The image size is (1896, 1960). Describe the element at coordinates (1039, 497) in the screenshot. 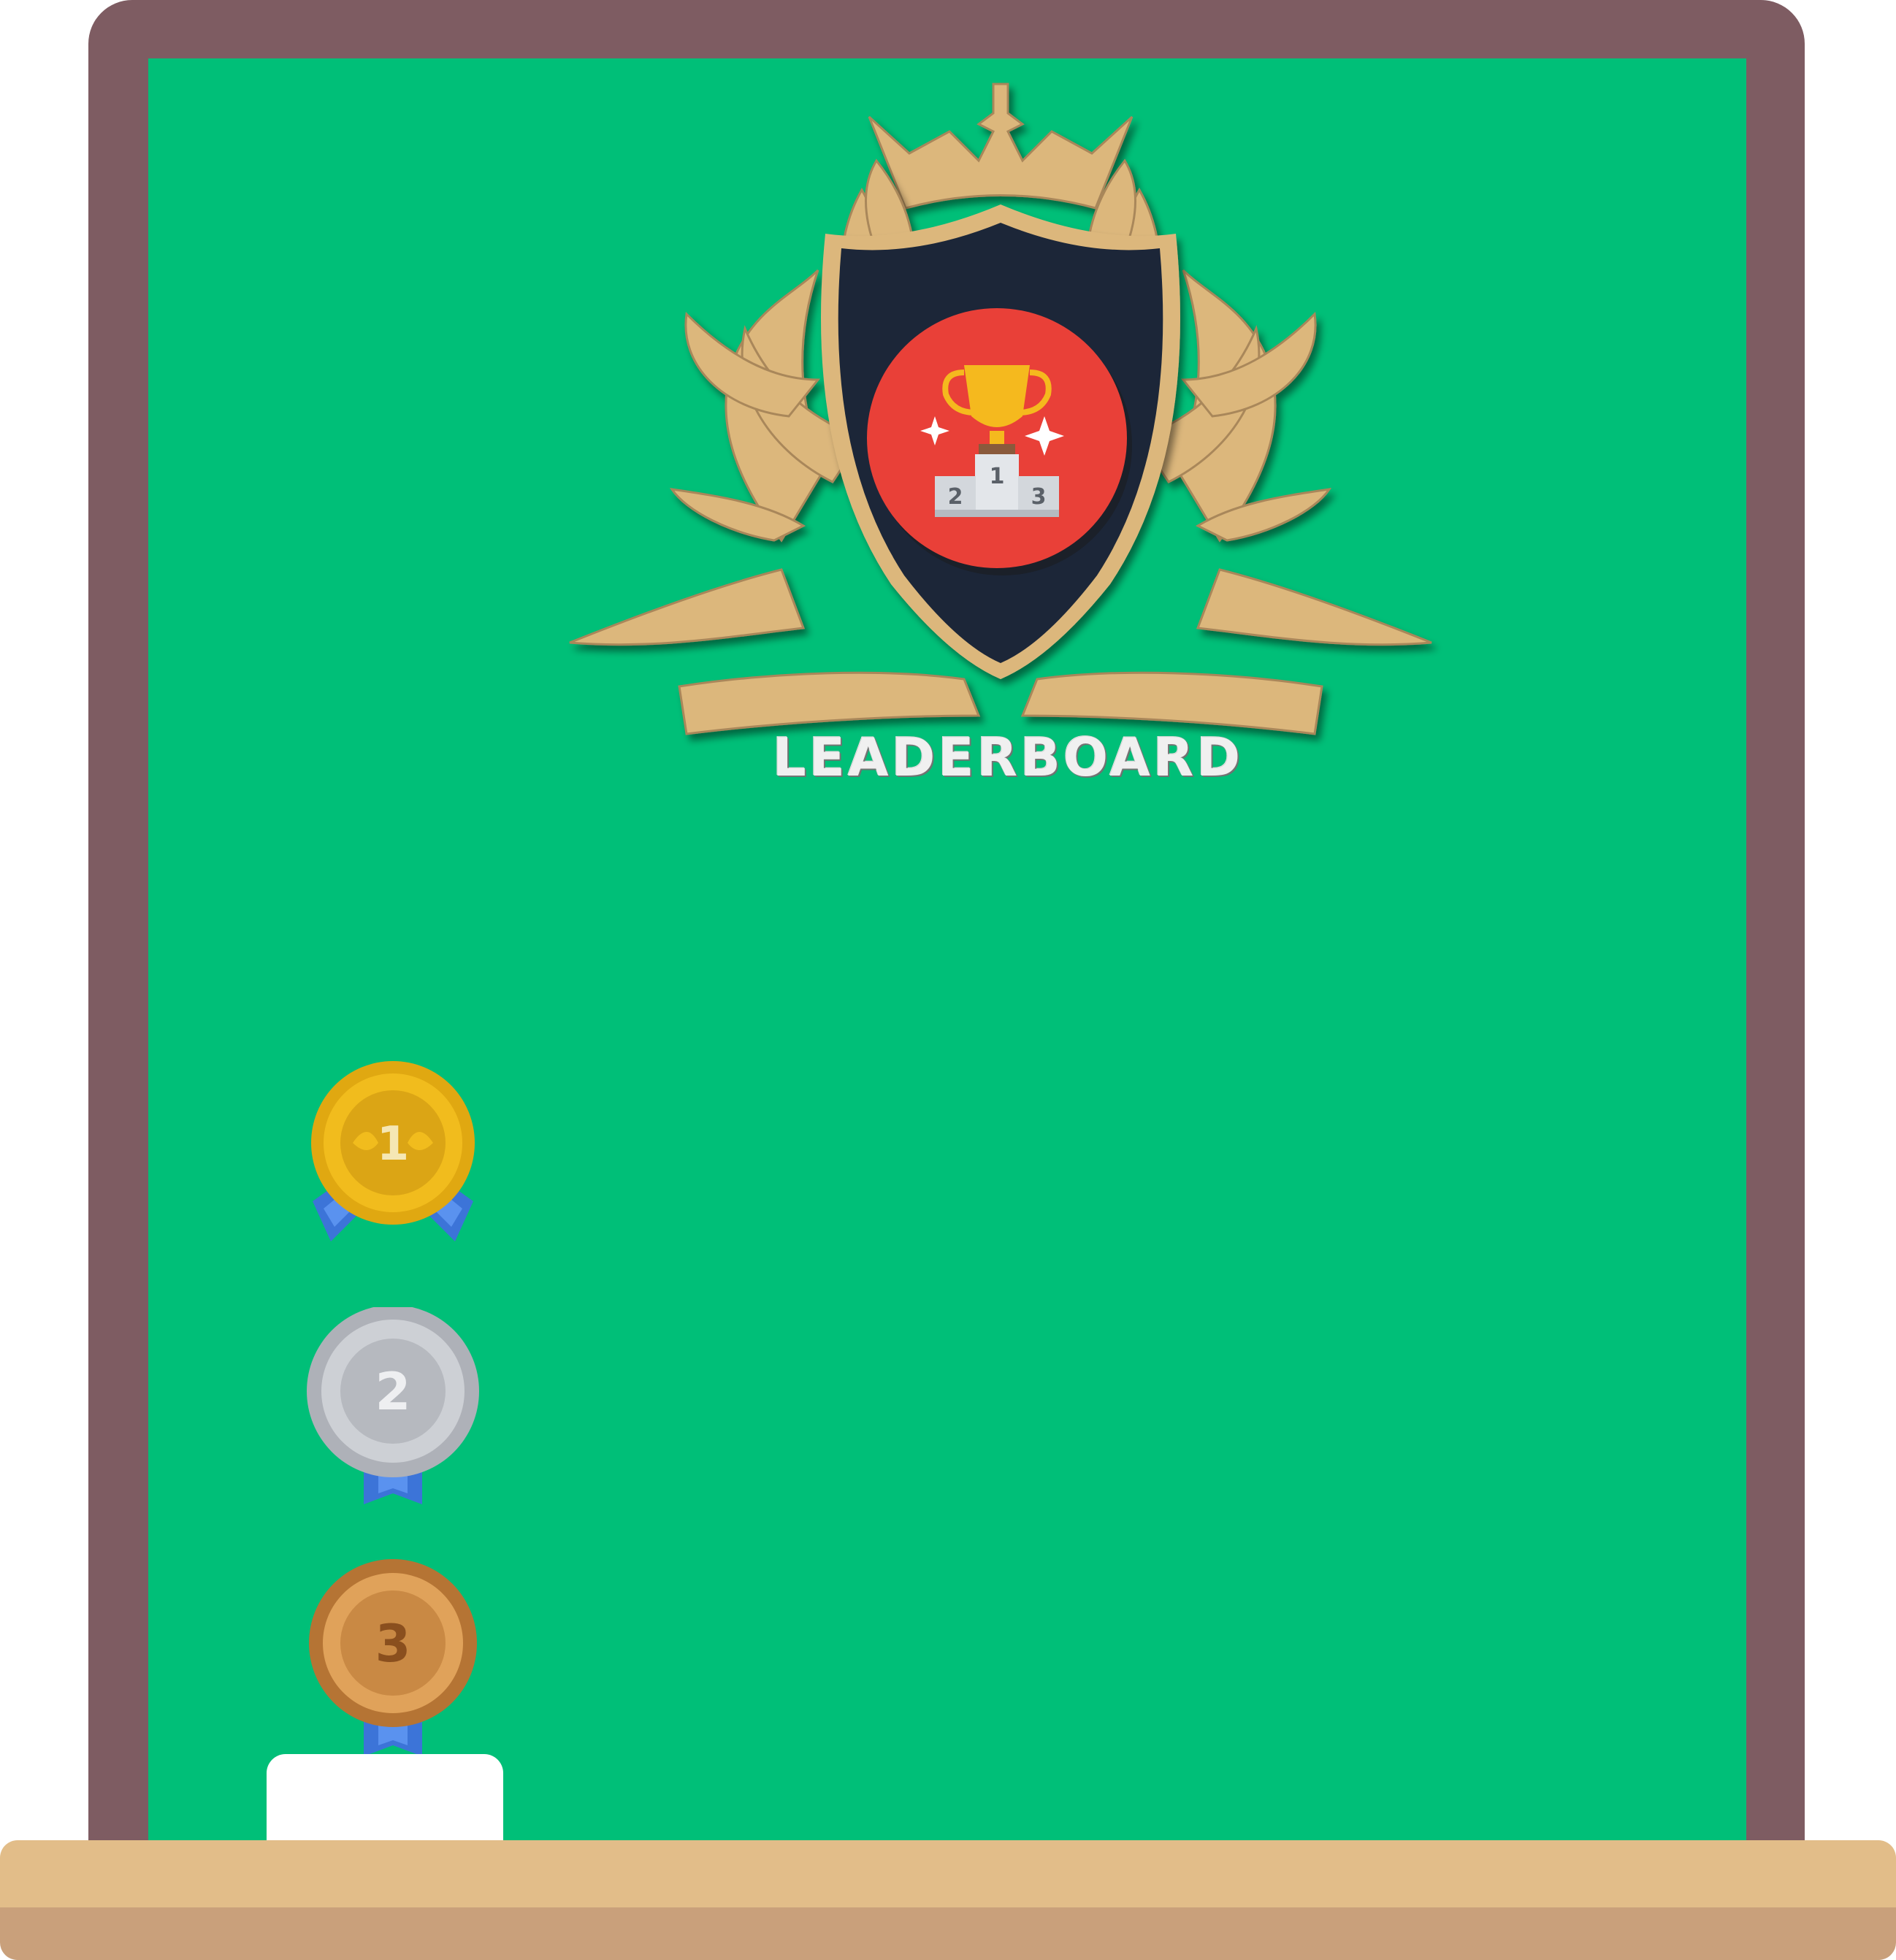

I see `podium-number-3: 3` at that location.